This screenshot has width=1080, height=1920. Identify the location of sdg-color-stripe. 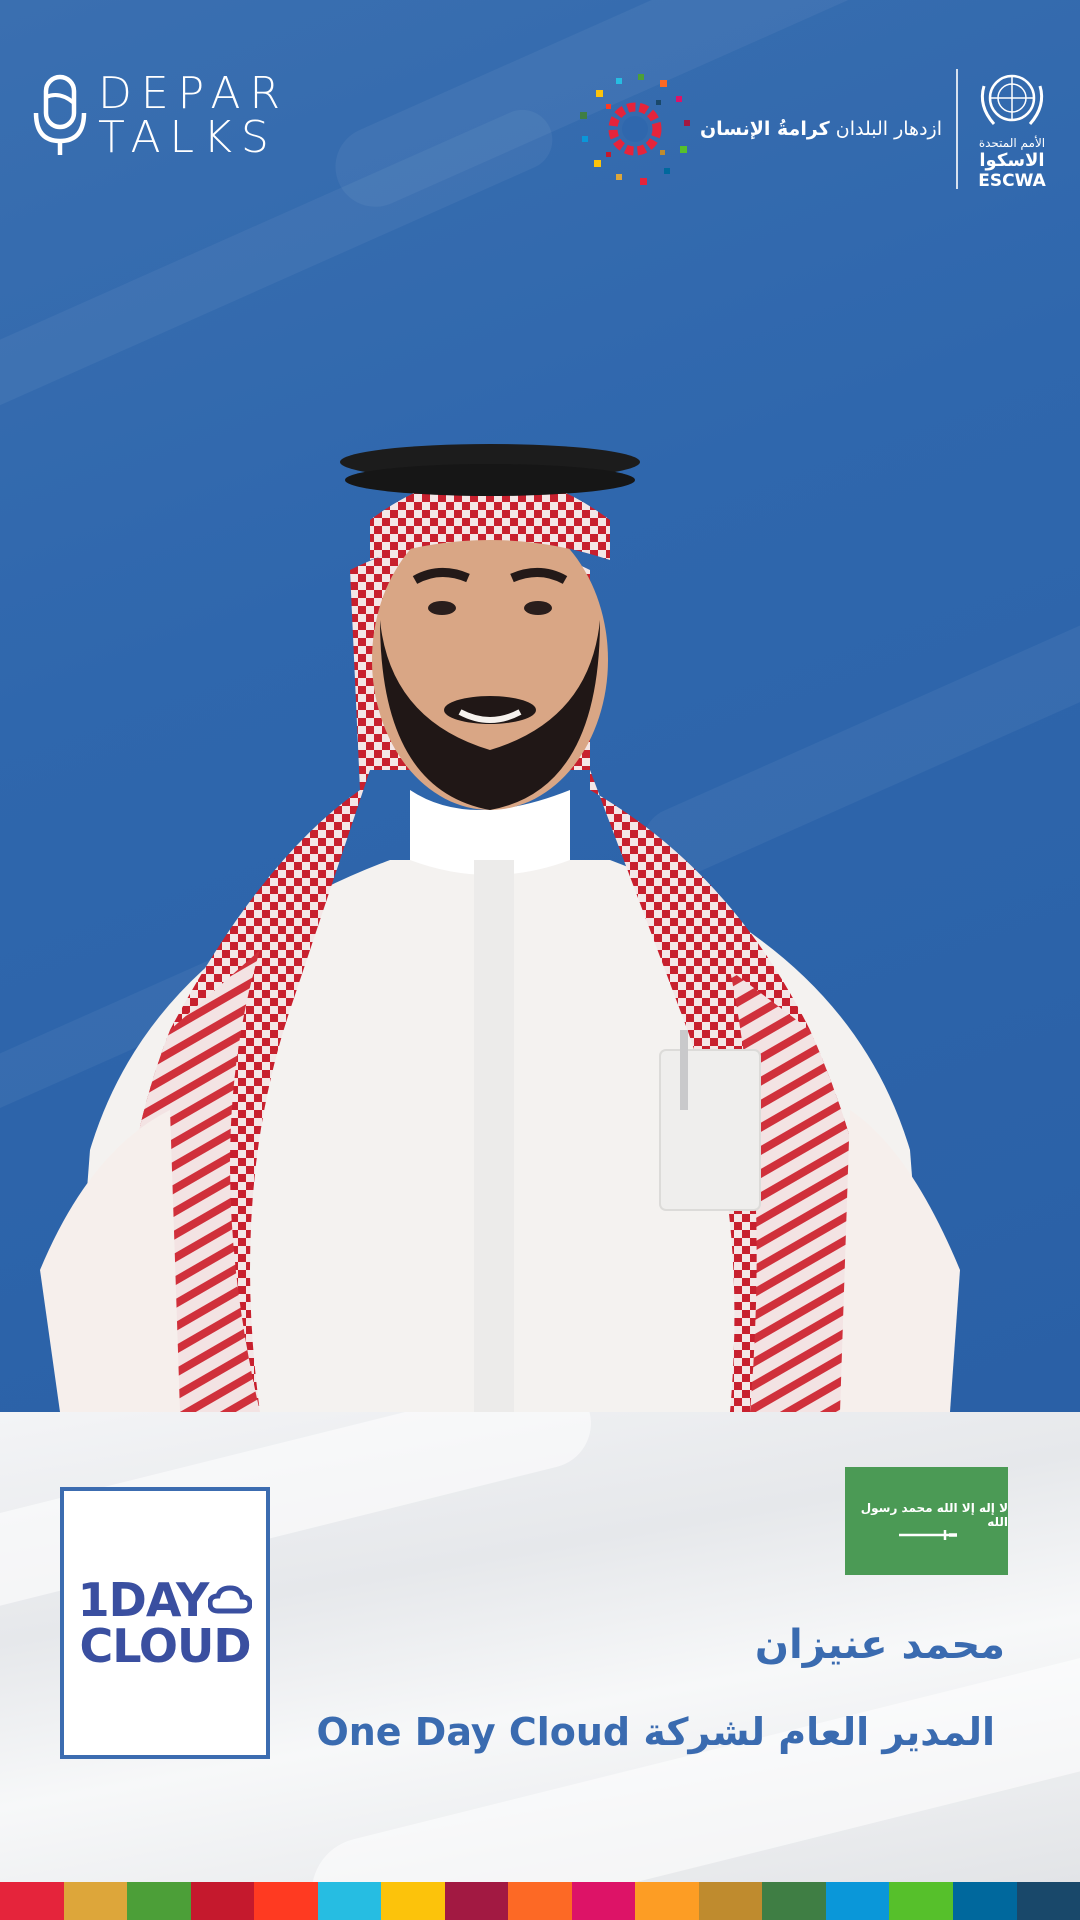
(540, 1901).